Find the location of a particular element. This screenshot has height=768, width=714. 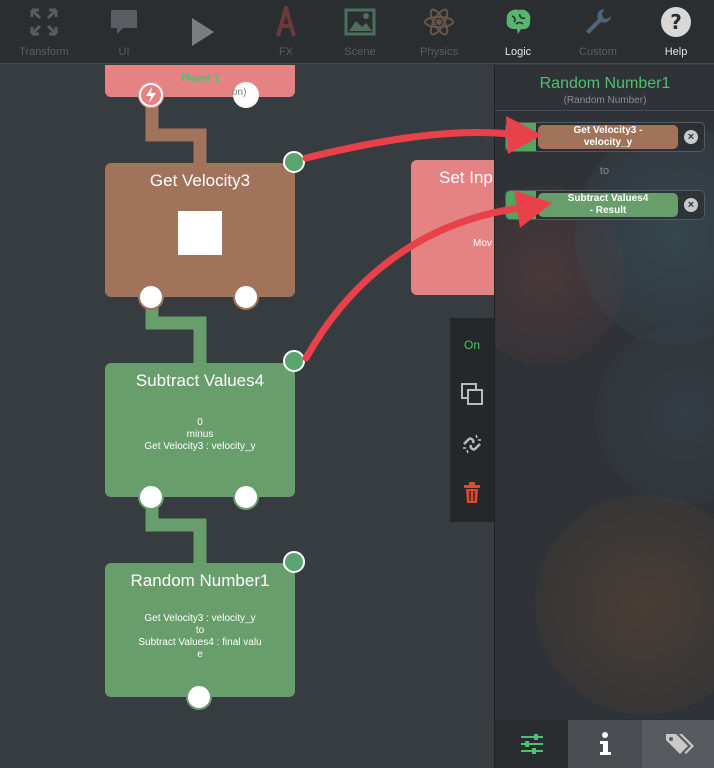

param-from-field: Get Velocity3 - velocity_y × is located at coordinates (605, 137).